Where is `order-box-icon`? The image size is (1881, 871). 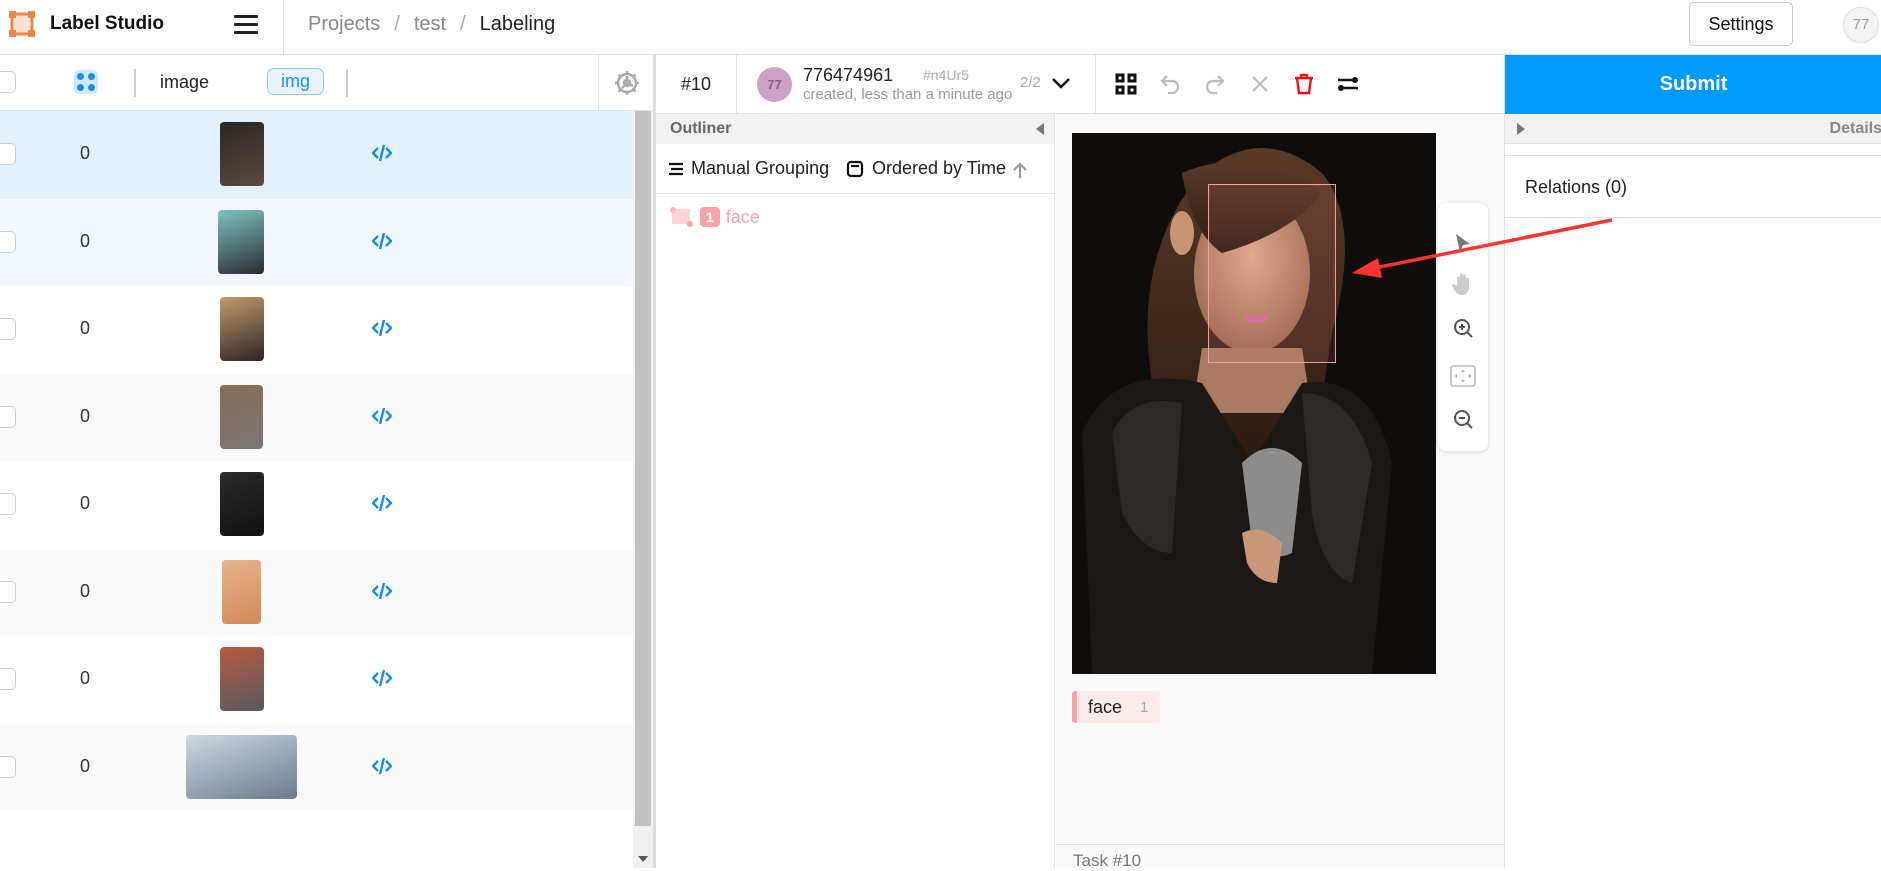 order-box-icon is located at coordinates (855, 168).